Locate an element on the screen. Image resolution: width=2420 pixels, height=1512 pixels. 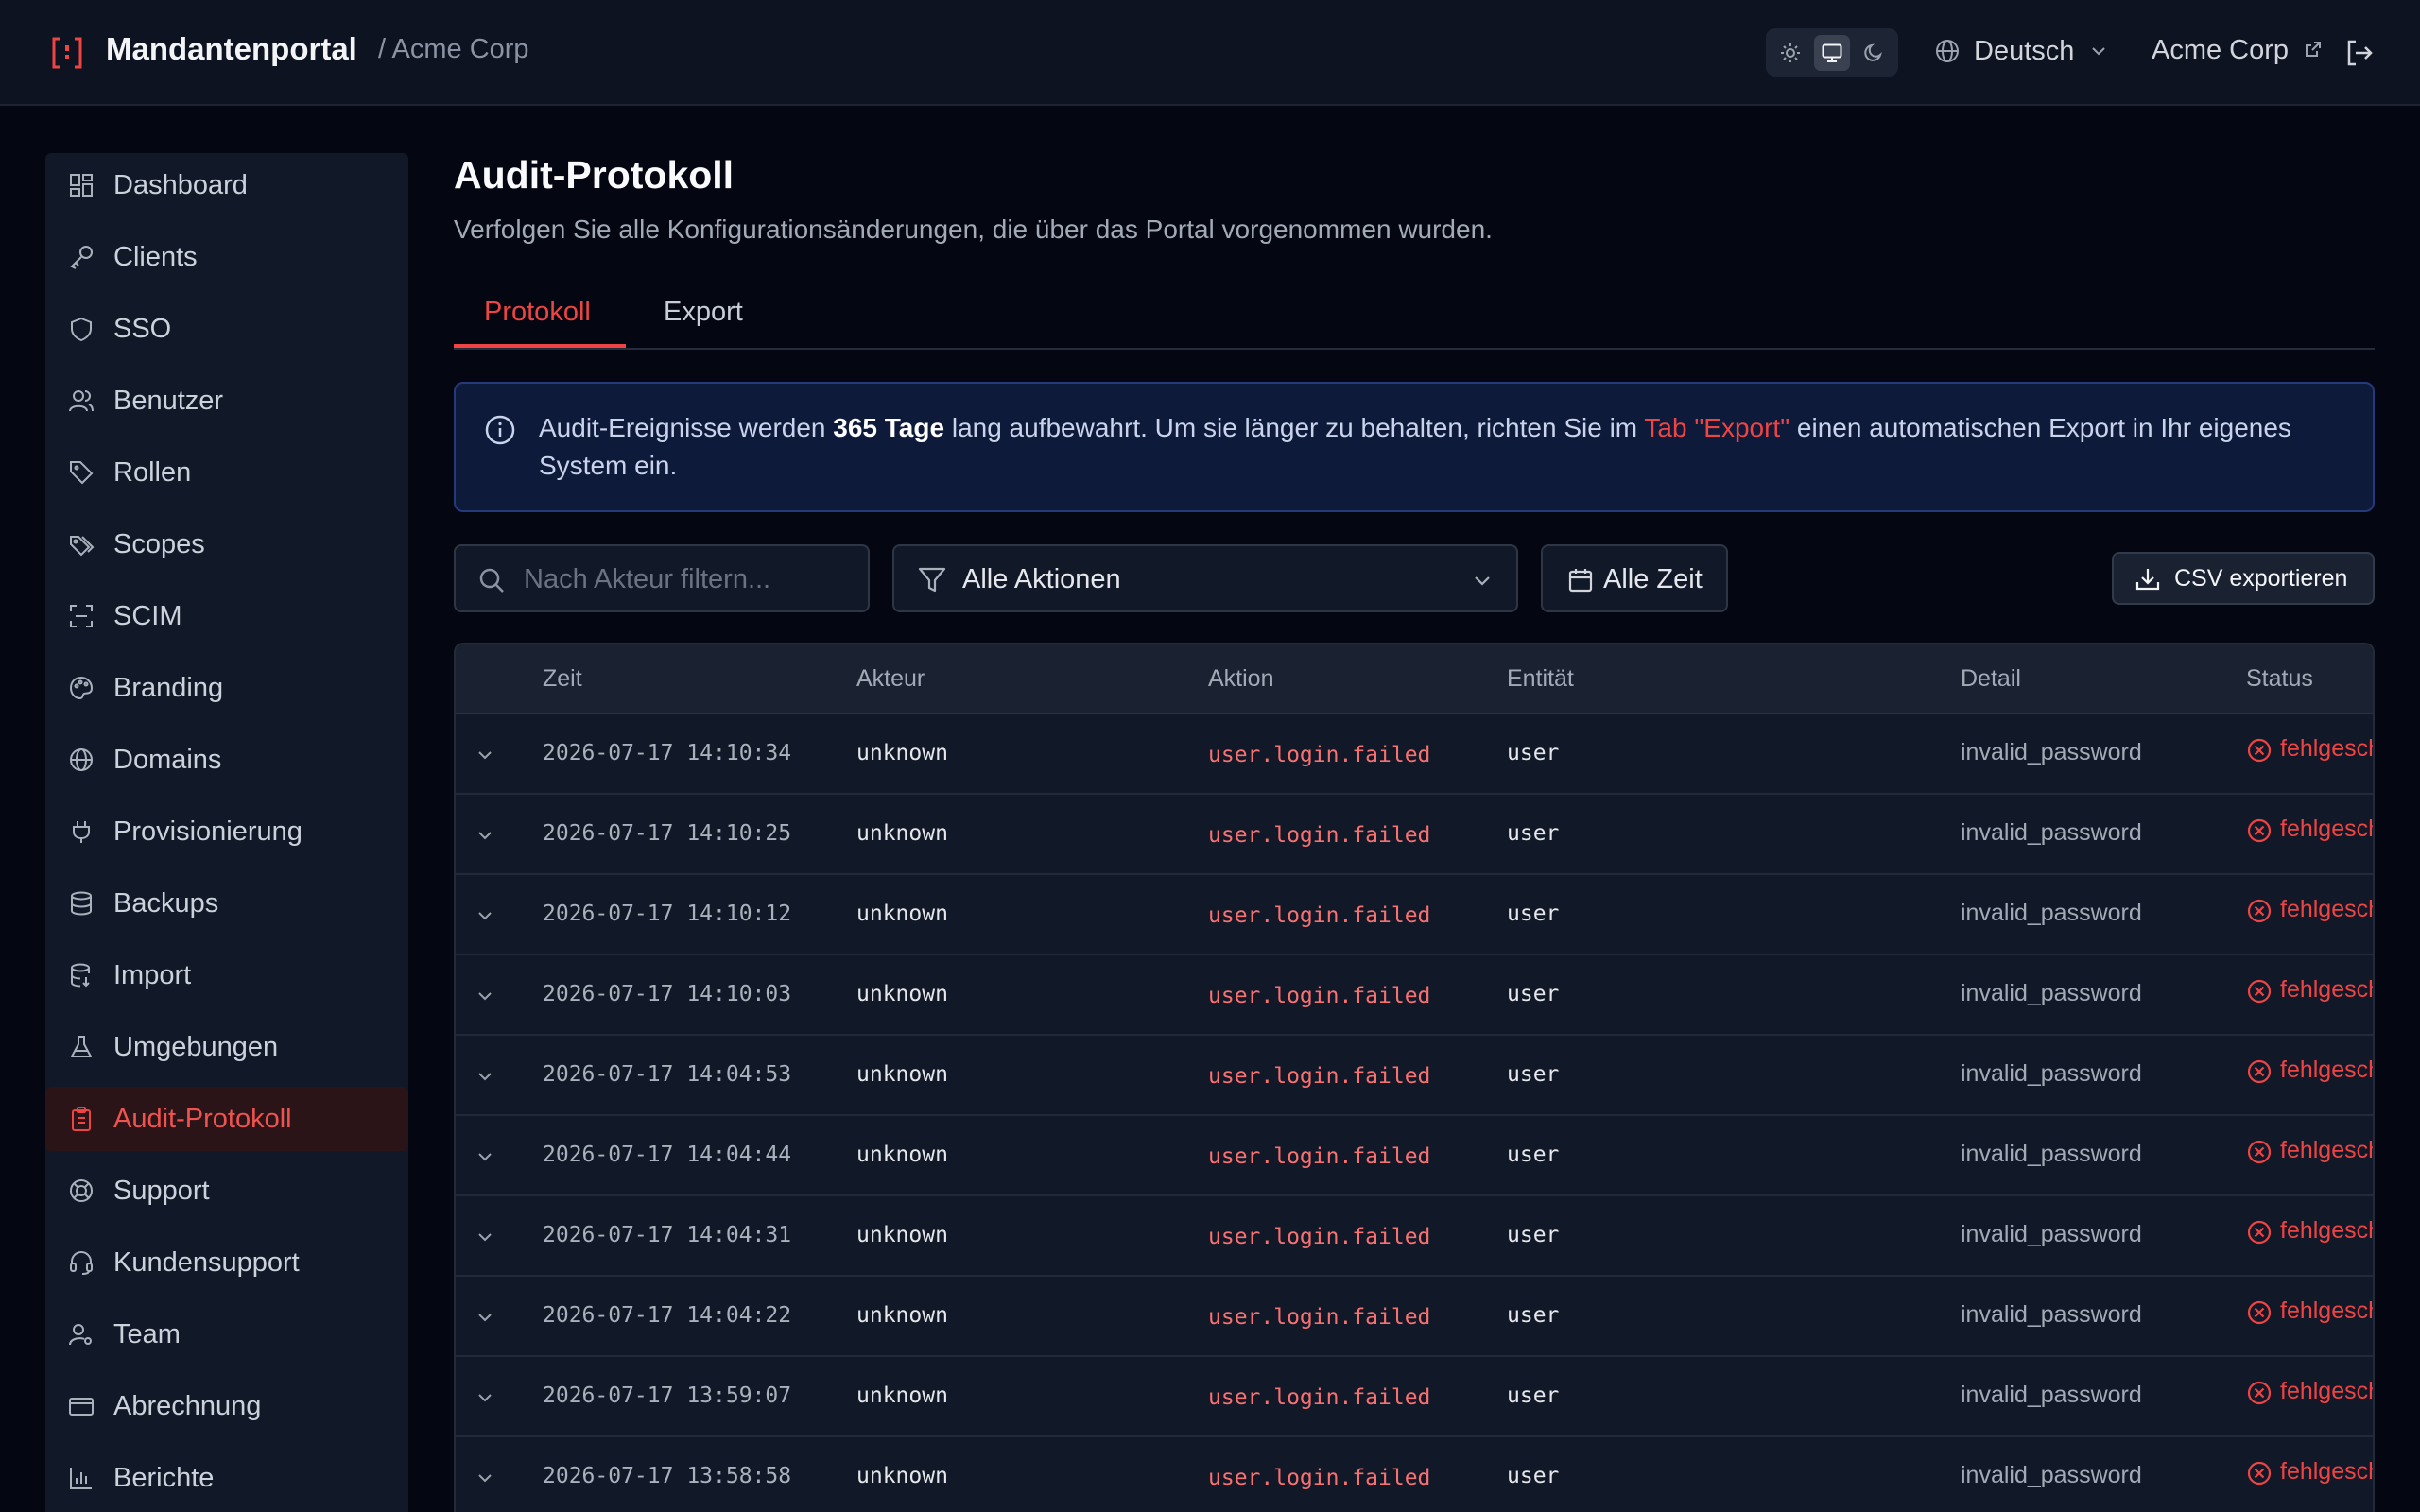
sidebar-item-sso: SSO is located at coordinates (226, 329).